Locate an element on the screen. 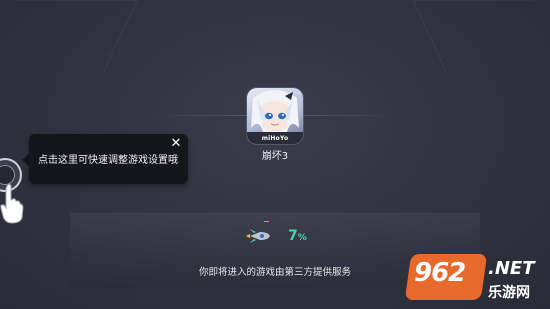 The height and width of the screenshot is (309, 550). hand-pointer-icon is located at coordinates (12, 203).